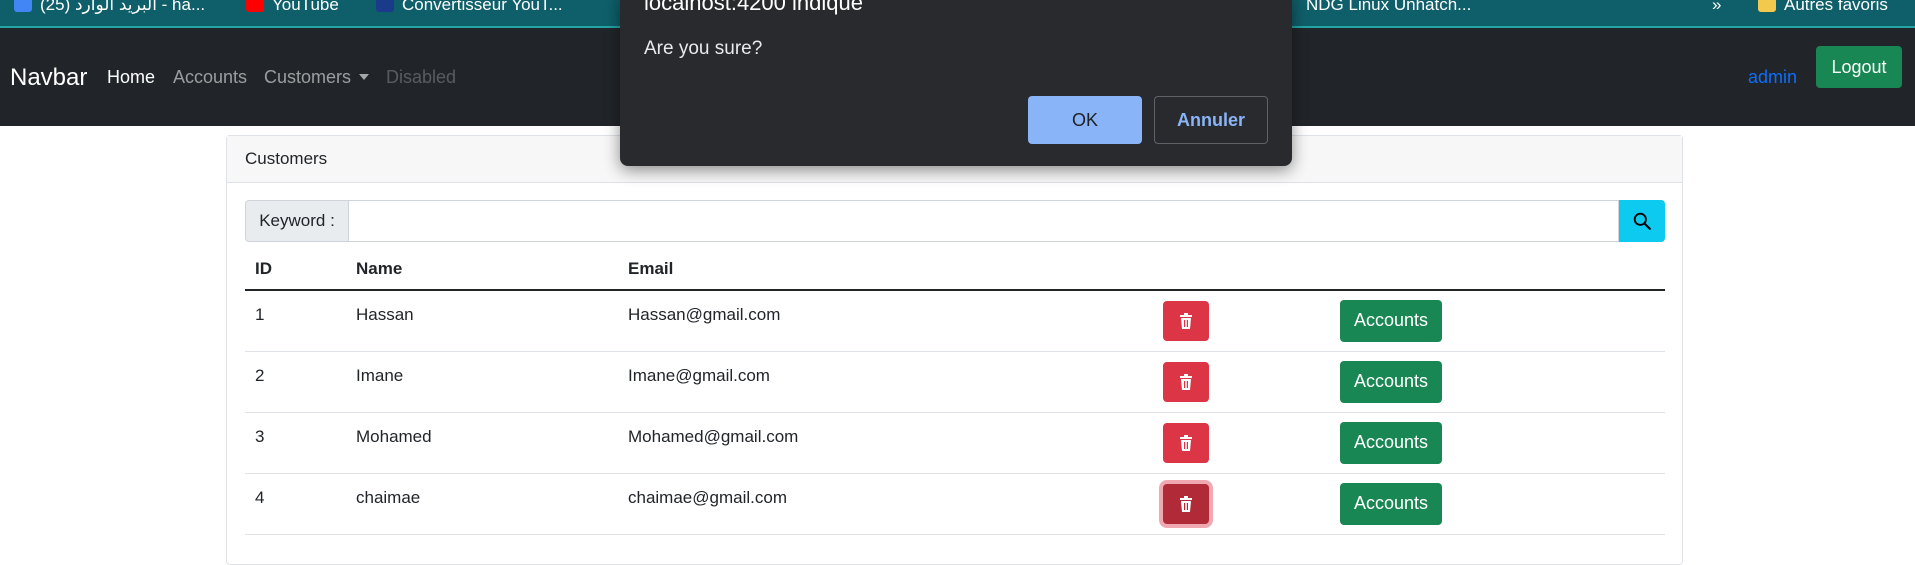 This screenshot has width=1915, height=565. I want to click on bookmark-youtube: YouTube, so click(292, 8).